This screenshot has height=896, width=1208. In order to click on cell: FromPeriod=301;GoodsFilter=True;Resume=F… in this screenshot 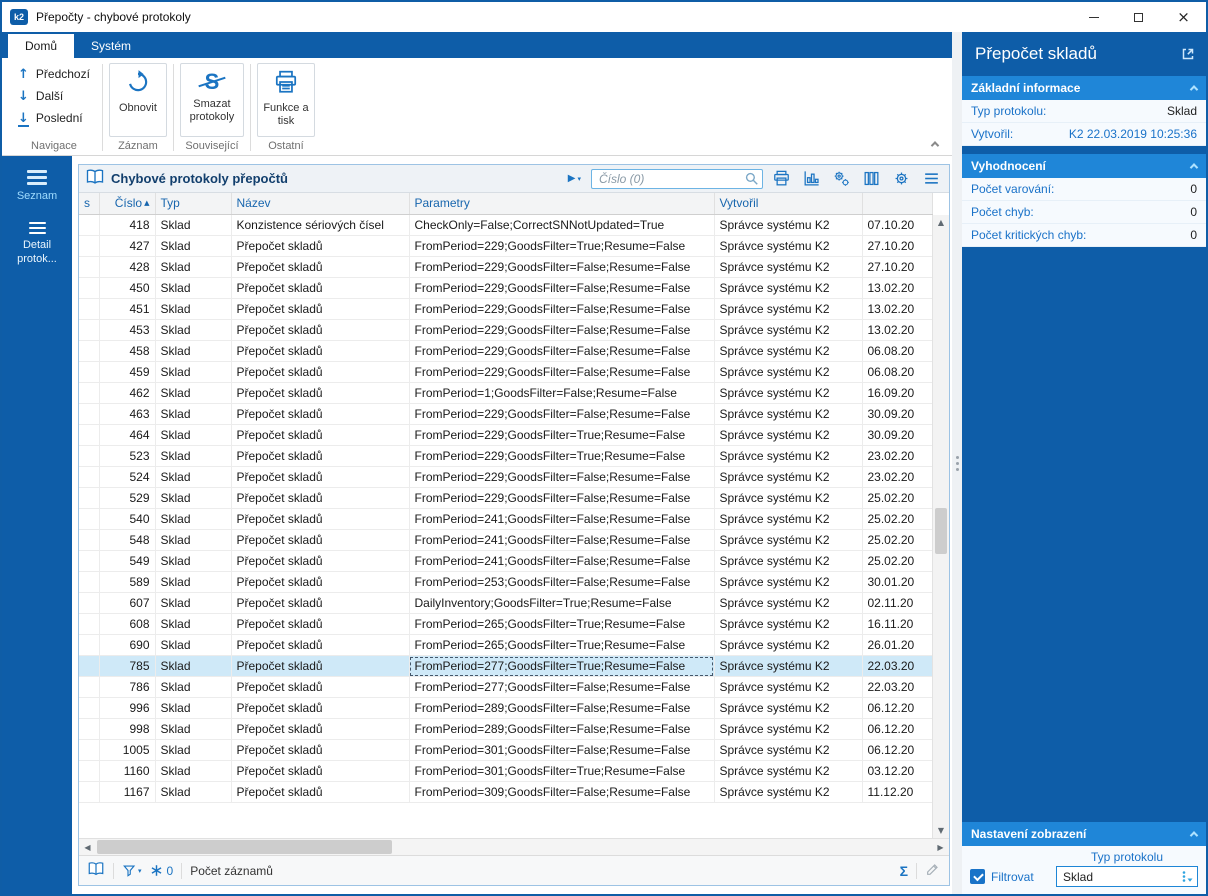, I will do `click(562, 771)`.